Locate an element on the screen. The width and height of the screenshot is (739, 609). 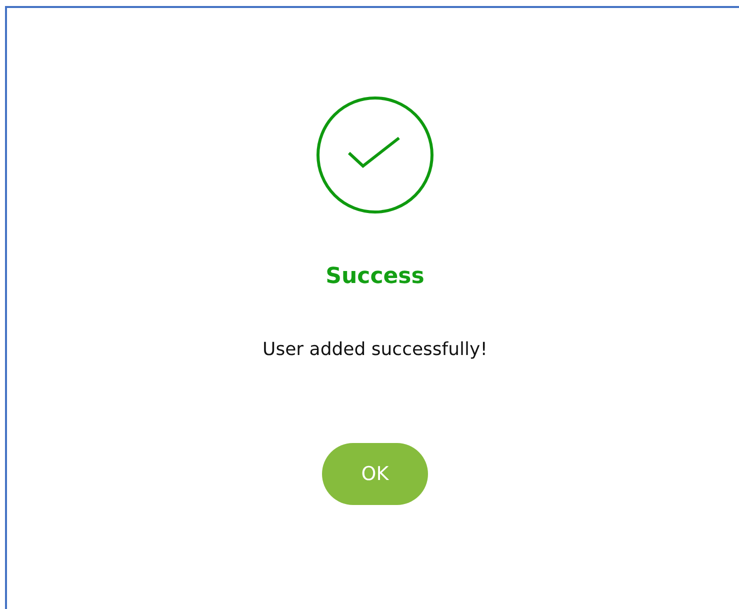
ok-button: OK is located at coordinates (375, 474).